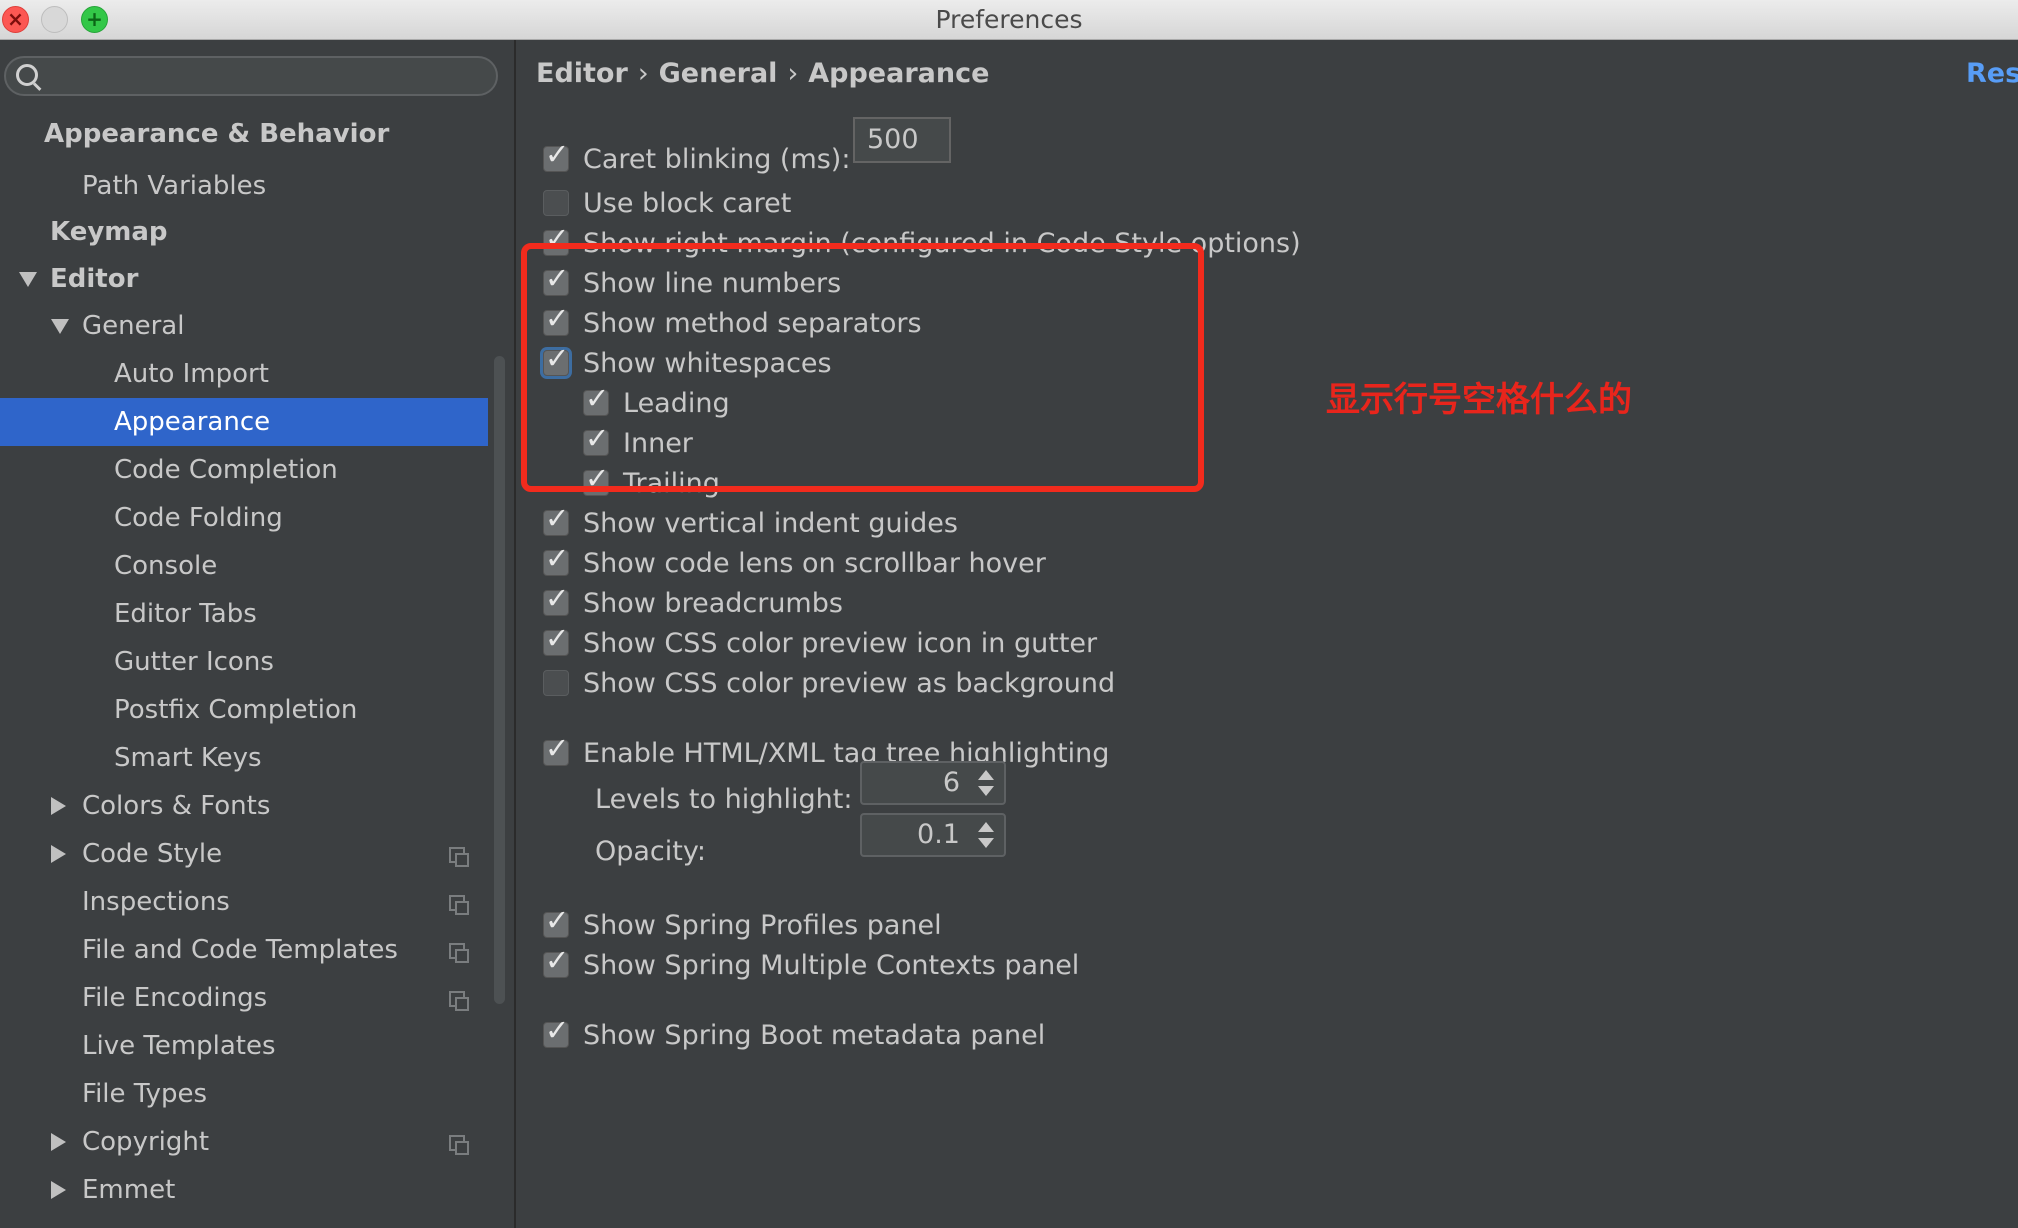 The width and height of the screenshot is (2018, 1228). Describe the element at coordinates (166, 566) in the screenshot. I see `sidebar-item-label: Console` at that location.